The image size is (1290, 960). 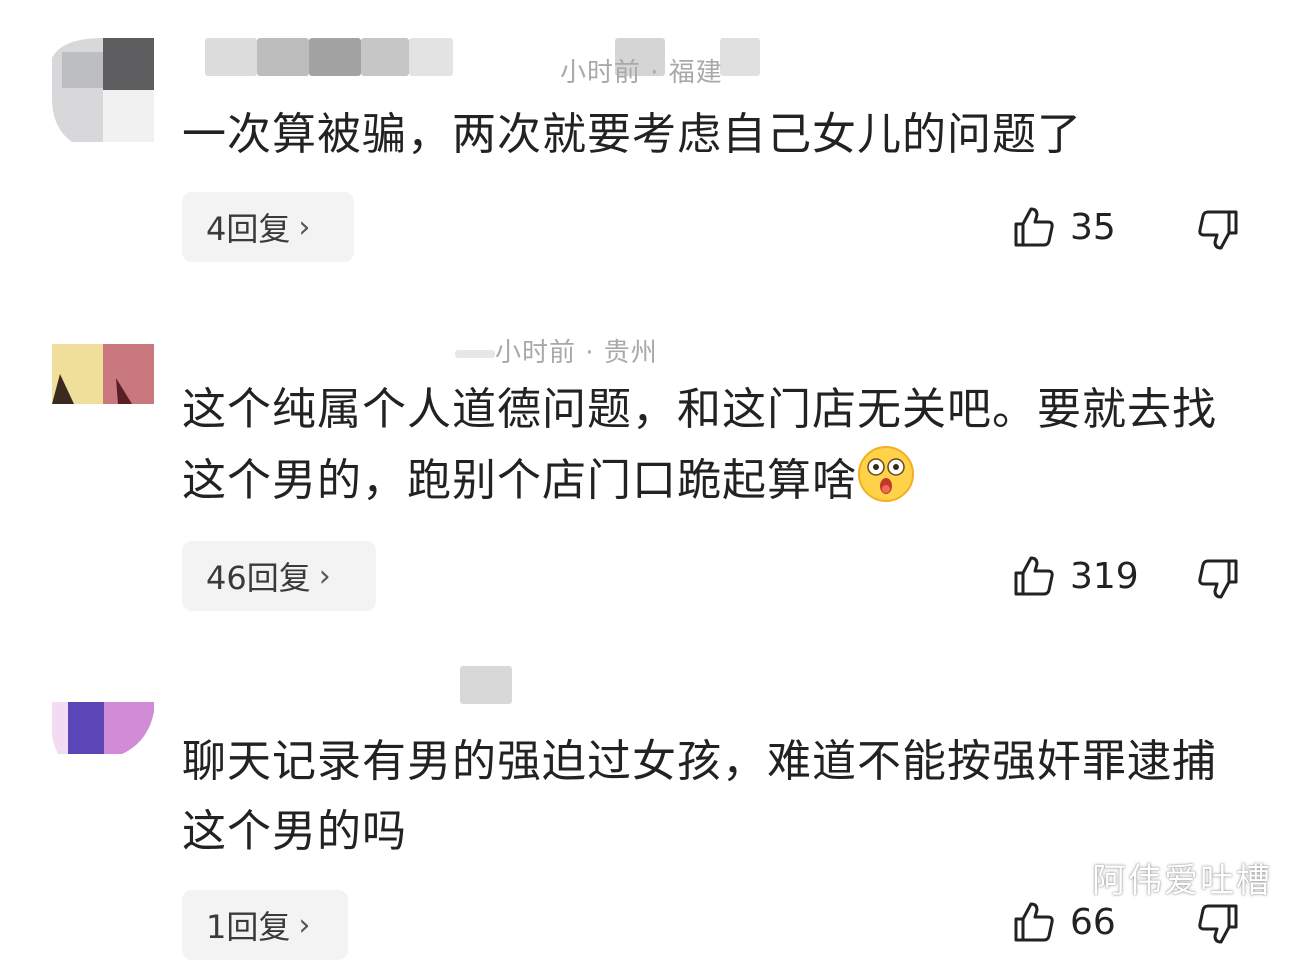 I want to click on like-count: 319, so click(x=1104, y=576).